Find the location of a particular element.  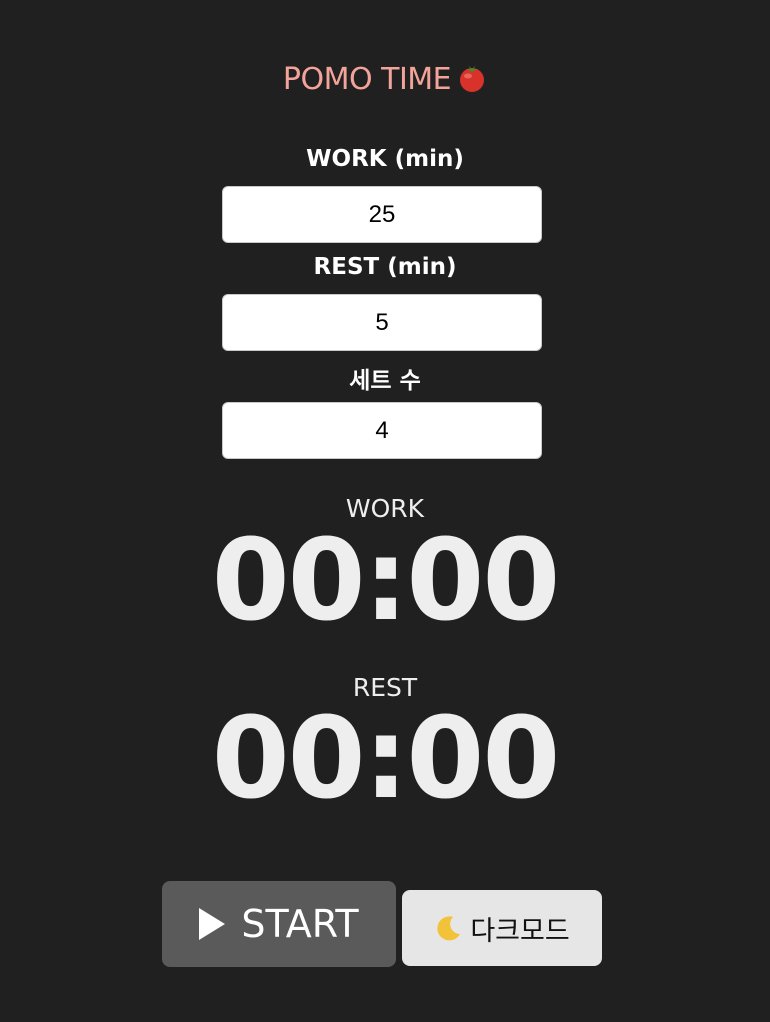

moon-icon is located at coordinates (449, 928).